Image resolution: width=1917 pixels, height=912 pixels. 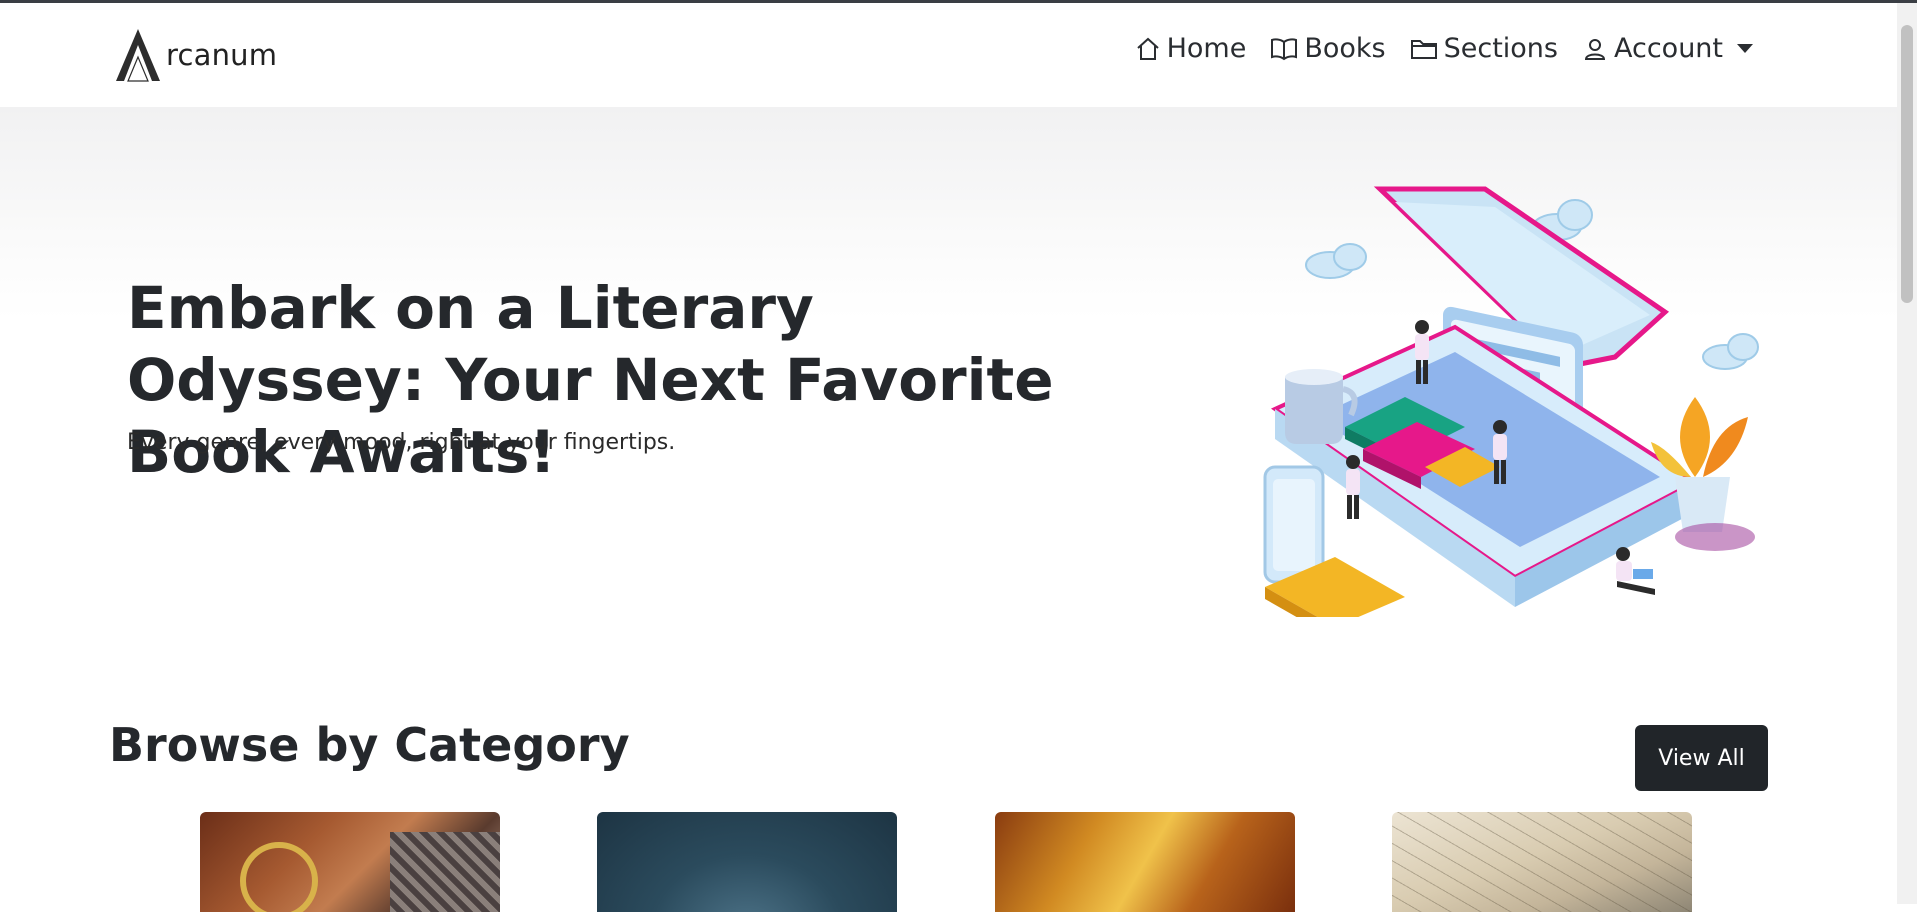 I want to click on navbar: rcanum Home Books Sections Account, so click(x=948, y=55).